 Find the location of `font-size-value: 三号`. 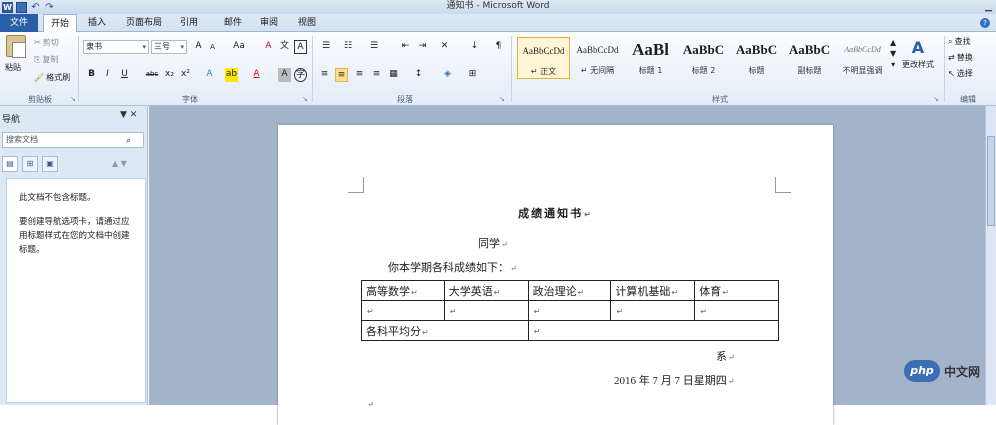

font-size-value: 三号 is located at coordinates (162, 46).